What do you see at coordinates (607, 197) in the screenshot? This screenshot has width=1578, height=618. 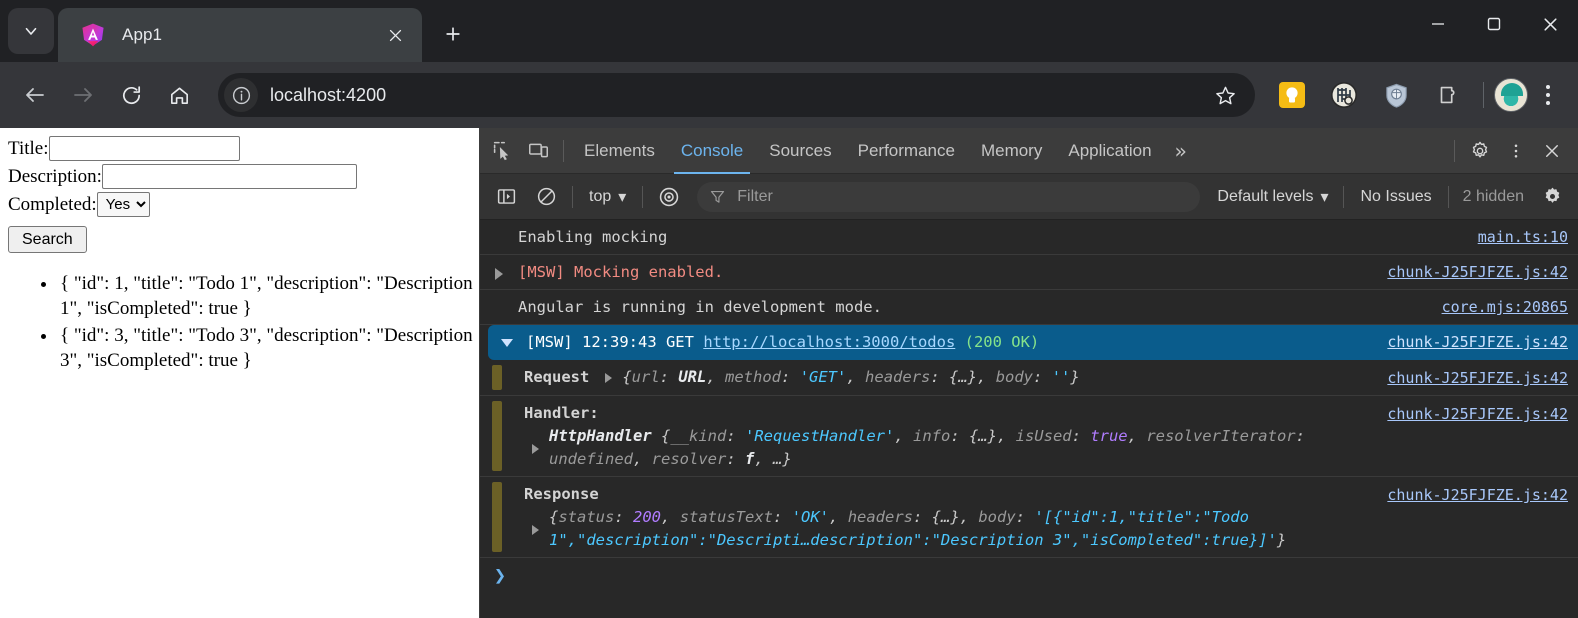 I see `execution-context-select: top ▾` at bounding box center [607, 197].